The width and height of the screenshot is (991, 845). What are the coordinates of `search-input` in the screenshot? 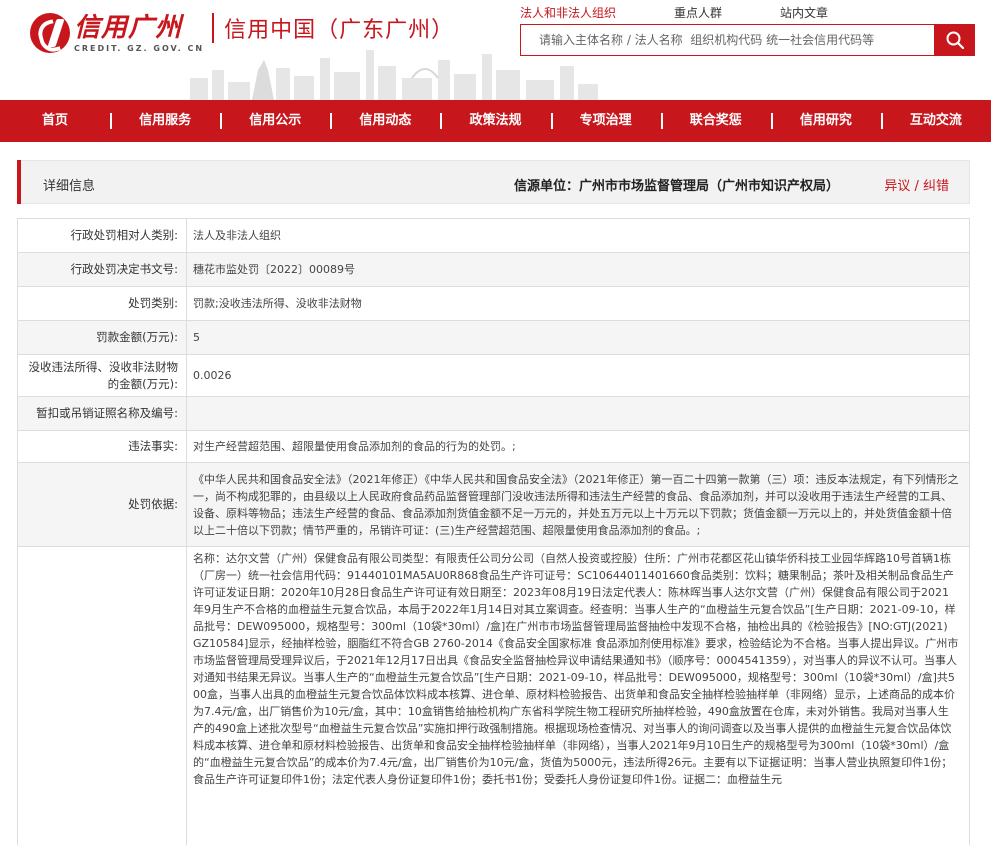 It's located at (727, 40).